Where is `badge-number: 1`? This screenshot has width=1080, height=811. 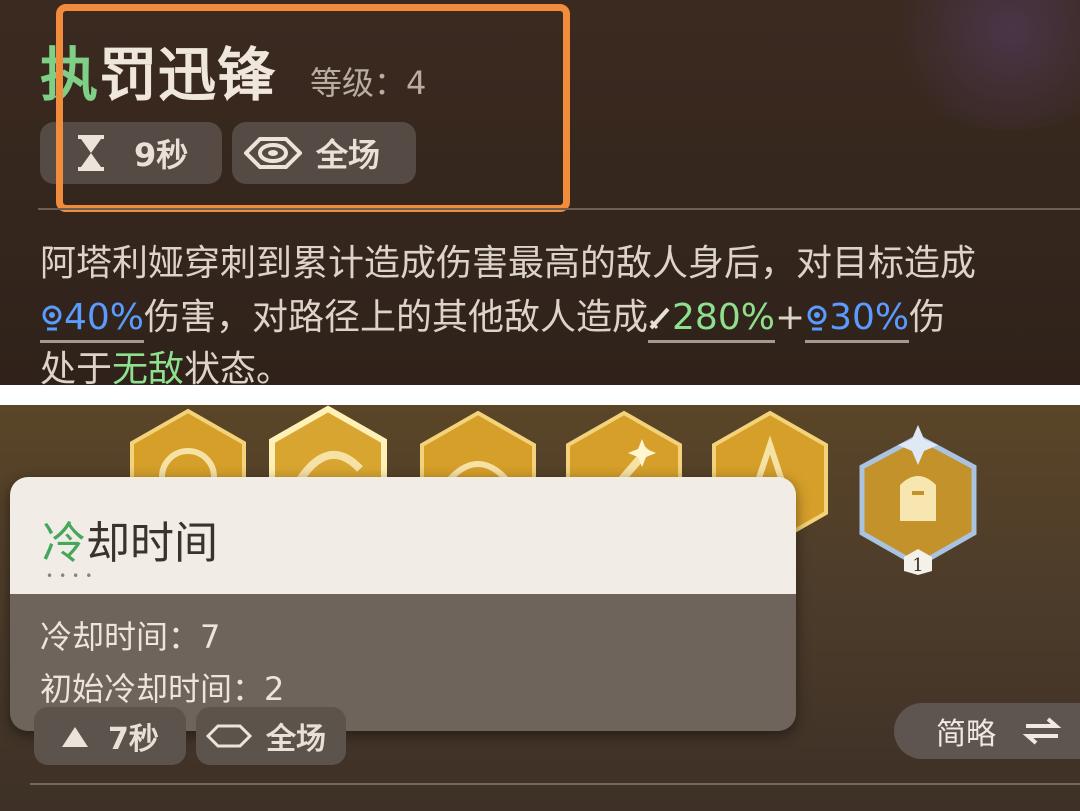
badge-number: 1 is located at coordinates (917, 565).